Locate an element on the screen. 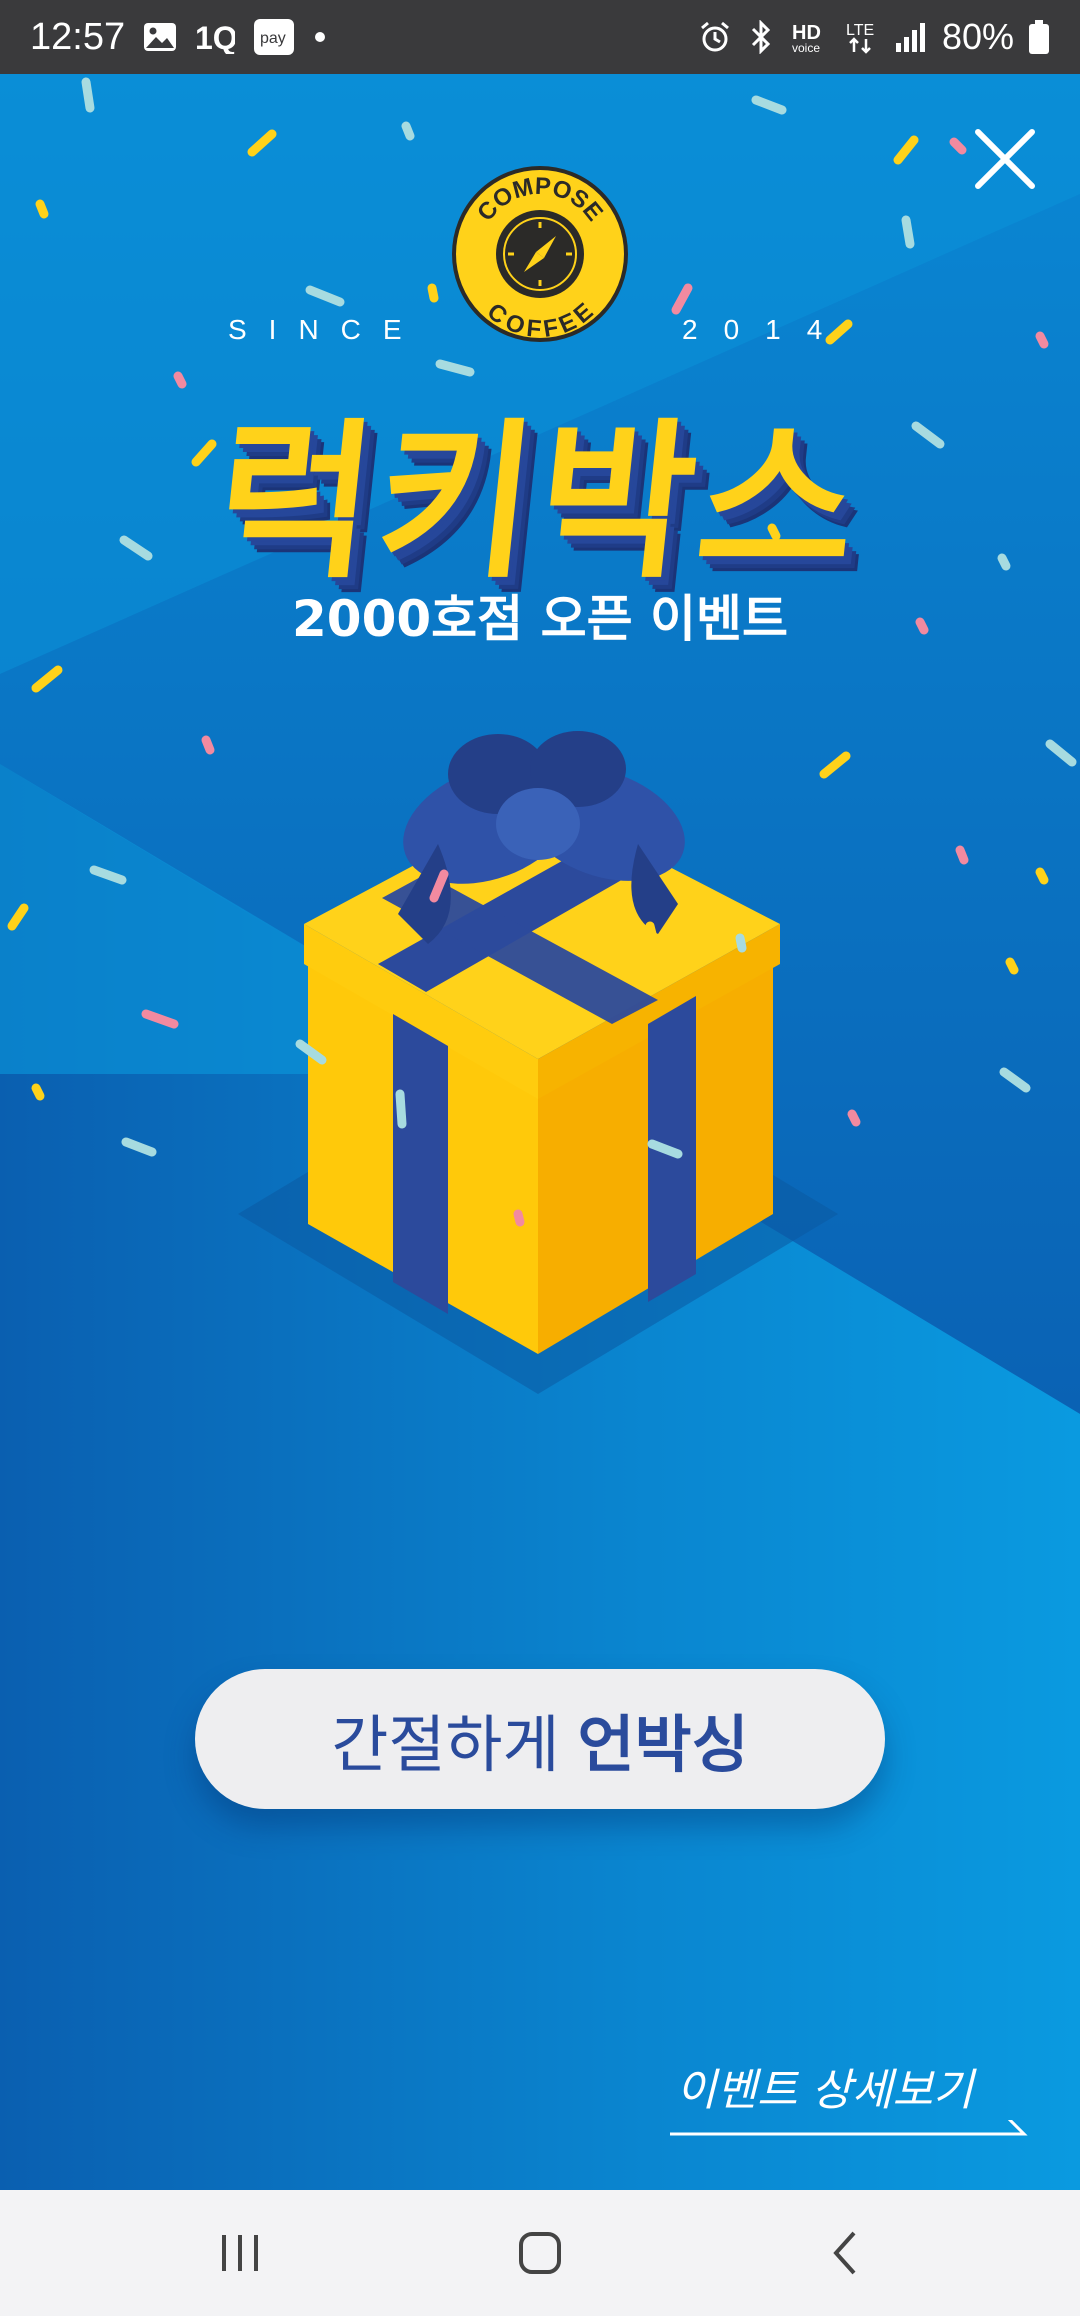  svg-text: 1Q is located at coordinates (215, 37).